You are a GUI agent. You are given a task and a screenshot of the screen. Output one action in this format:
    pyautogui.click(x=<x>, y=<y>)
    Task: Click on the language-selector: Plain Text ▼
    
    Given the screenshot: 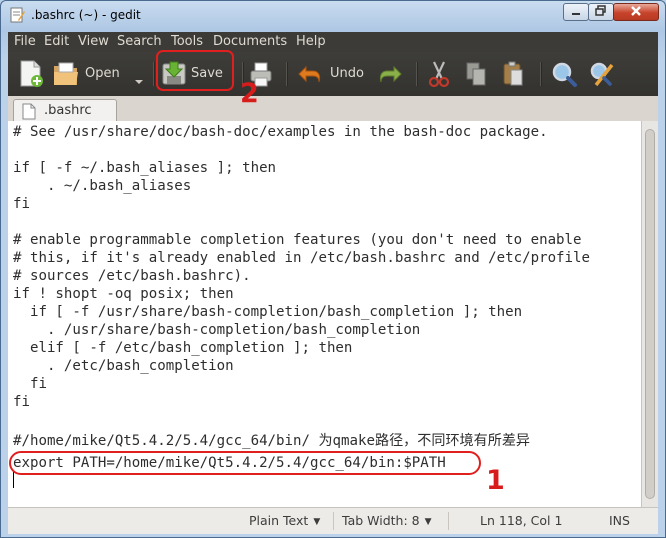 What is the action you would take?
    pyautogui.click(x=284, y=520)
    